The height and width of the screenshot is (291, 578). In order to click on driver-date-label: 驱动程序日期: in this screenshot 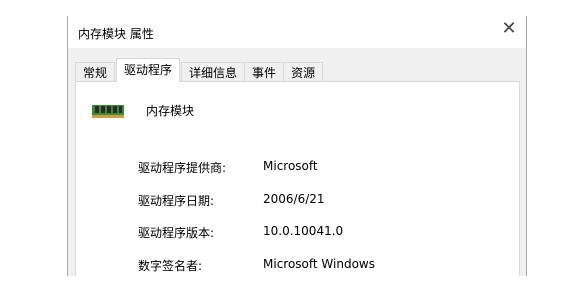, I will do `click(176, 201)`.